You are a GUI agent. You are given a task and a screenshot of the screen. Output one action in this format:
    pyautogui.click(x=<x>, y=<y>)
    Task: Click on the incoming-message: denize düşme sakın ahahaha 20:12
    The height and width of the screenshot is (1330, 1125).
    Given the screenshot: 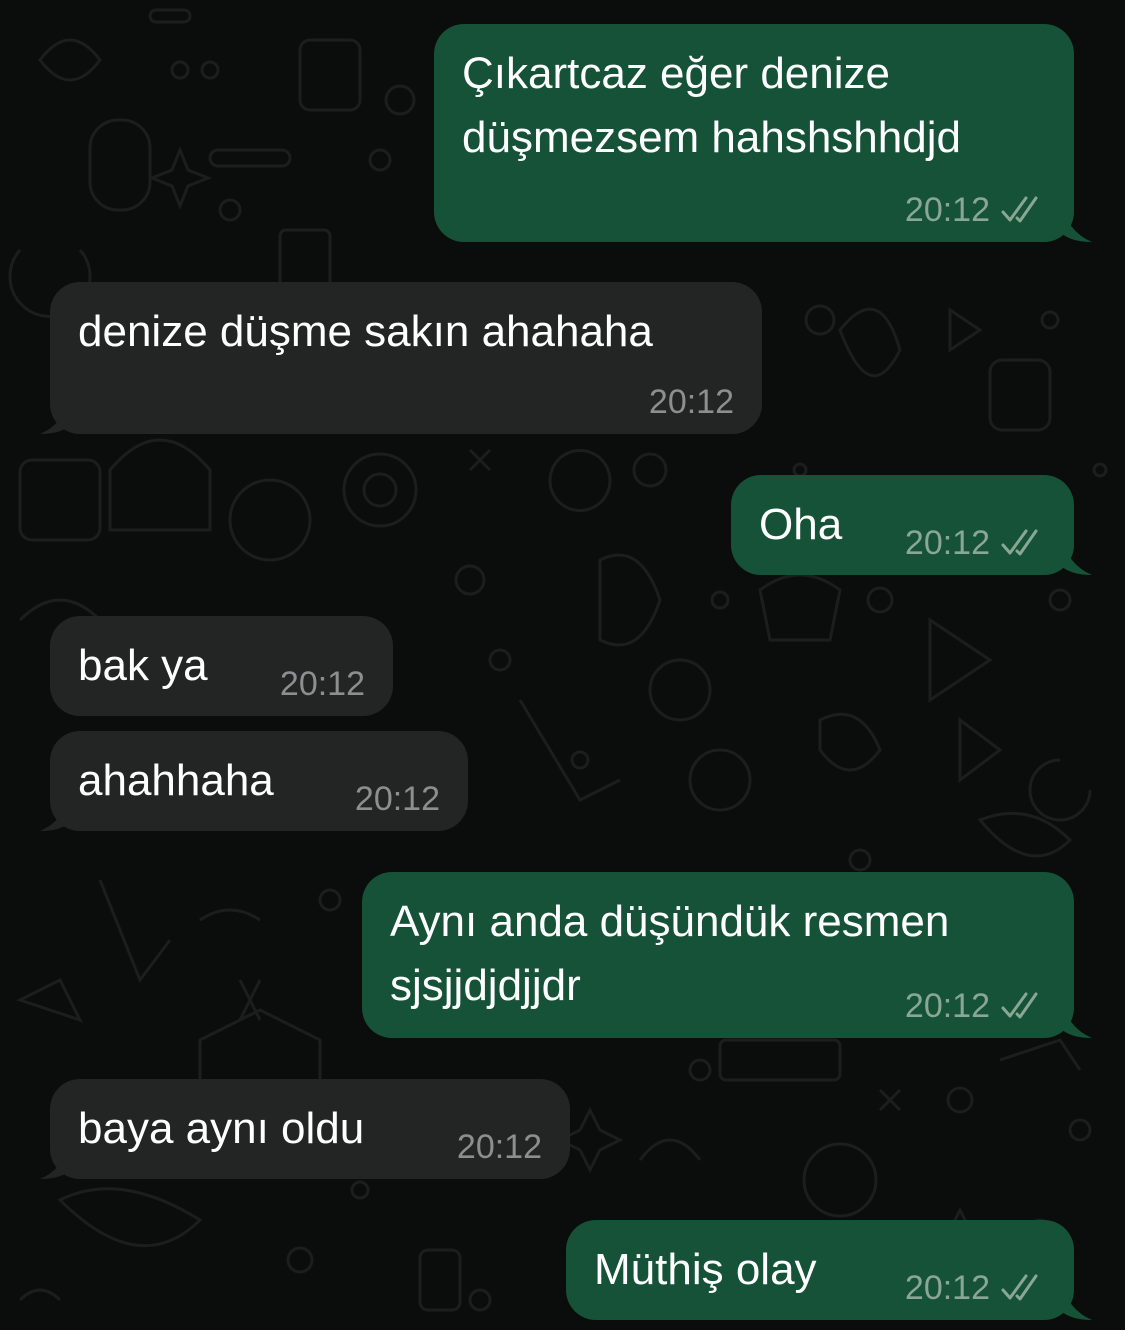 What is the action you would take?
    pyautogui.click(x=406, y=358)
    